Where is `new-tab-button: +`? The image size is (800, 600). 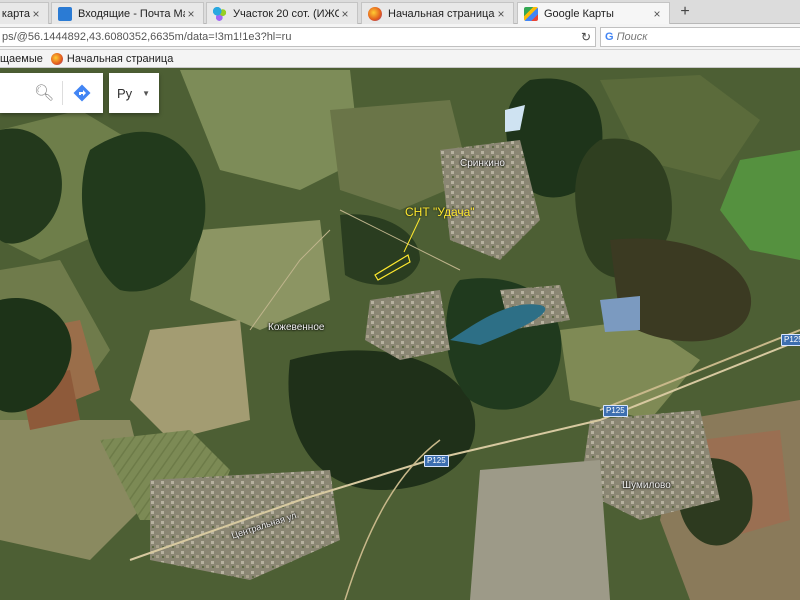 new-tab-button: + is located at coordinates (685, 12).